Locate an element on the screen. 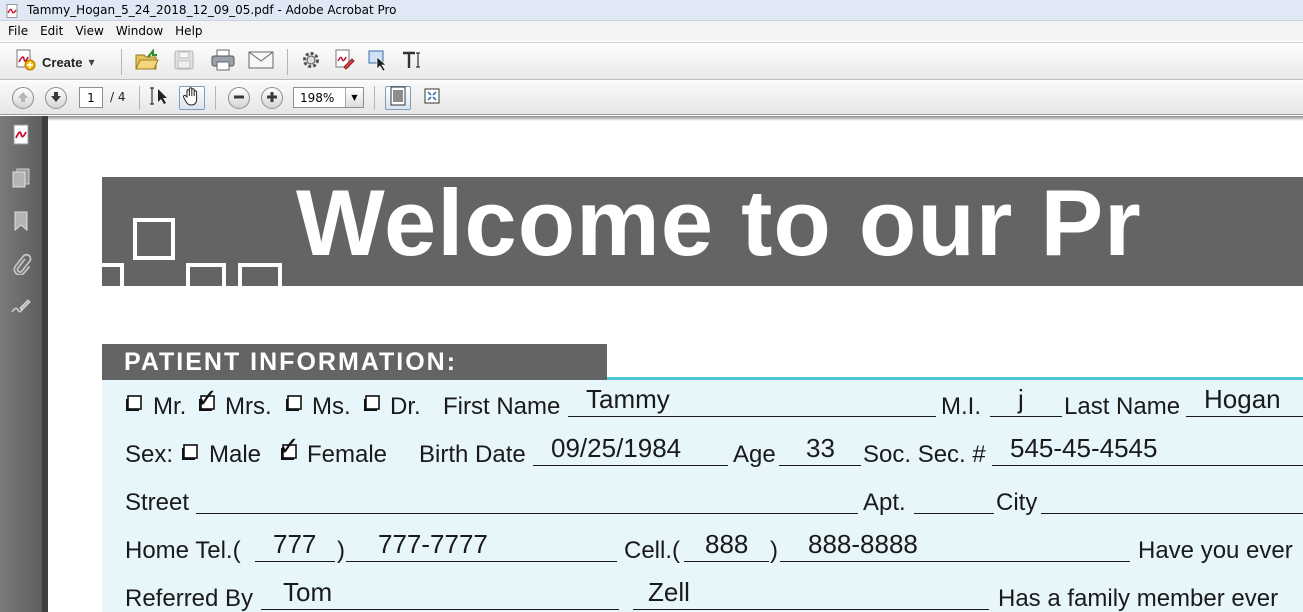  fit-page-icon is located at coordinates (398, 98).